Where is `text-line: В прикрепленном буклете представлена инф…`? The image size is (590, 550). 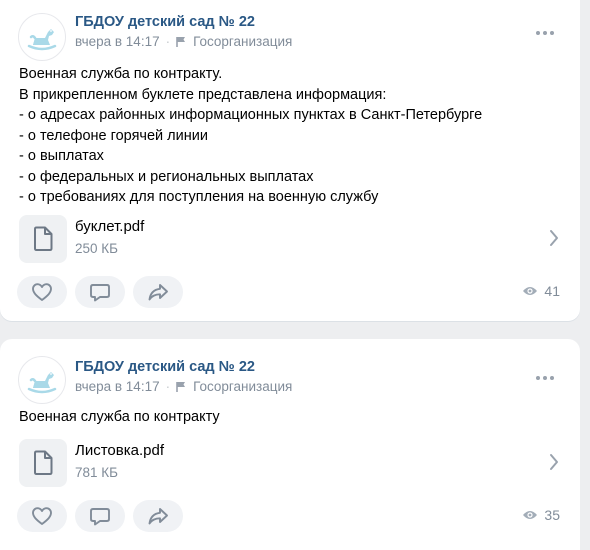
text-line: В прикрепленном буклете представлена инф… is located at coordinates (203, 94).